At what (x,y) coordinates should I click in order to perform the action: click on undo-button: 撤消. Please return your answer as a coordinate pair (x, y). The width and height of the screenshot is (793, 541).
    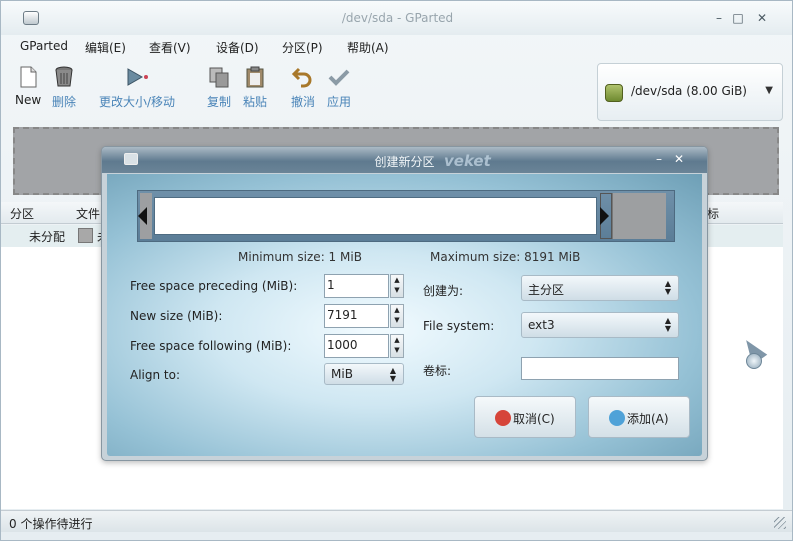
    Looking at the image, I should click on (303, 87).